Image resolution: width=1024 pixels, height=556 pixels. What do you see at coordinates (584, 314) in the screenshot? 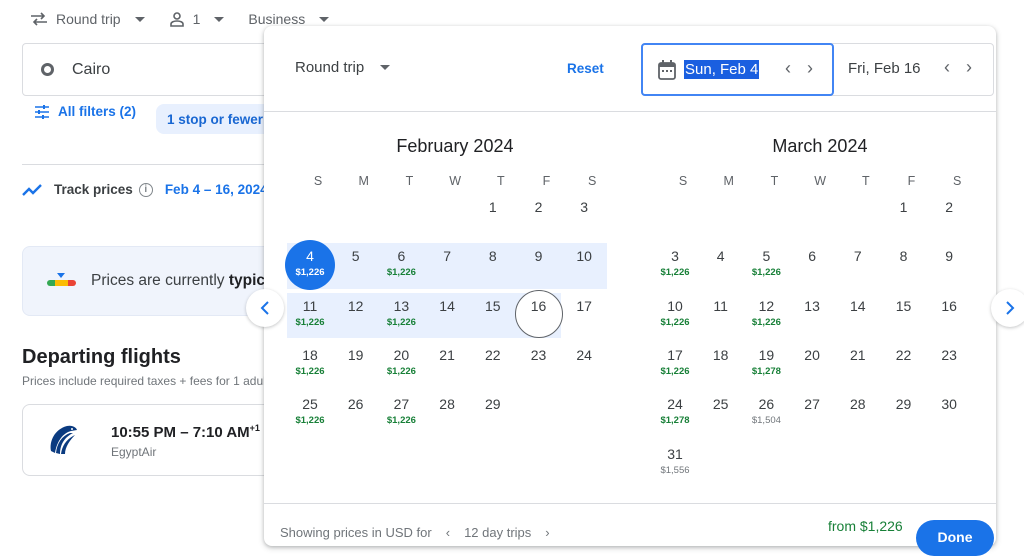
I see `calendar-day: 17` at bounding box center [584, 314].